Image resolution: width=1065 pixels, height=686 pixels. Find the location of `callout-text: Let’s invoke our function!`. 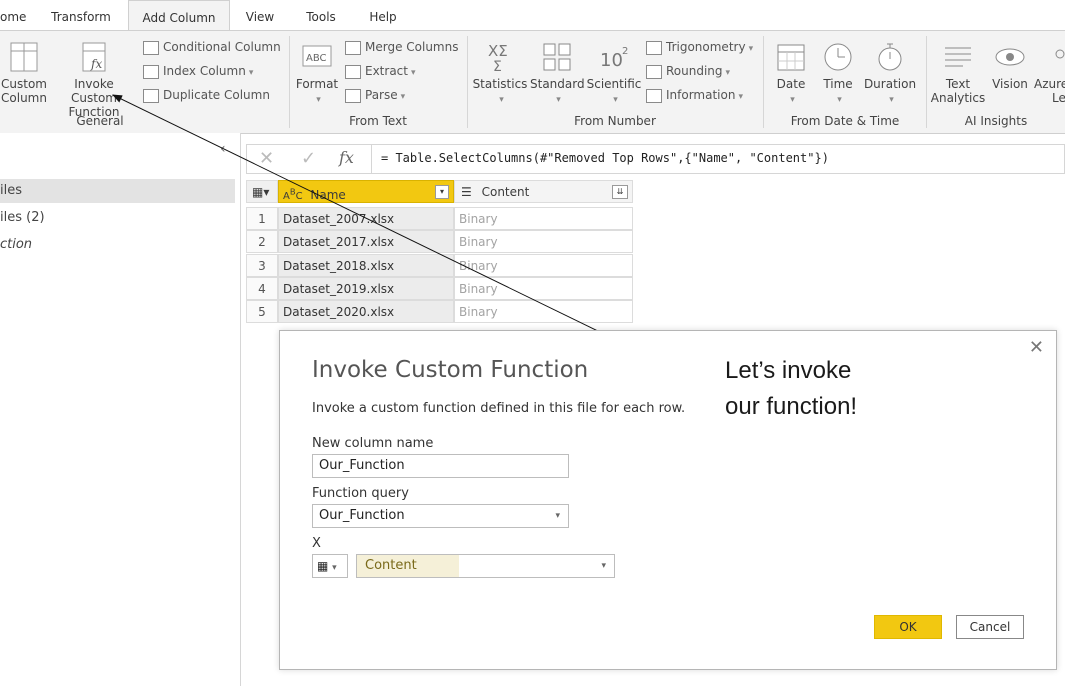

callout-text: Let’s invoke our function! is located at coordinates (791, 389).